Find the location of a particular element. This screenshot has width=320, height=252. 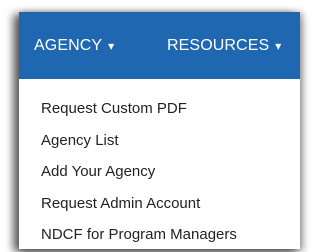

menu-item-agency-list: Agency List is located at coordinates (159, 141).